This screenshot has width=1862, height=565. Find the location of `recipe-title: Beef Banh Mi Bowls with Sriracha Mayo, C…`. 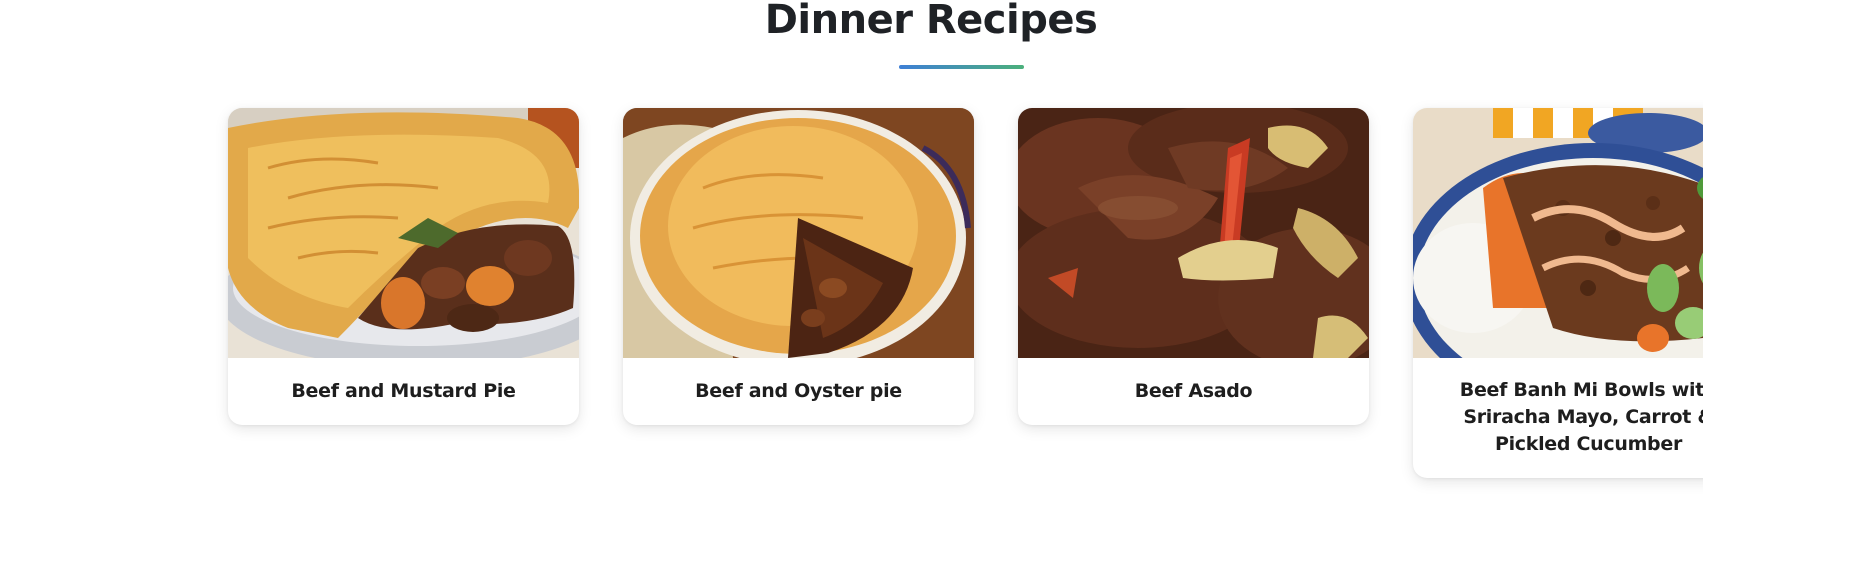

recipe-title: Beef Banh Mi Bowls with Sriracha Mayo, C… is located at coordinates (1558, 418).